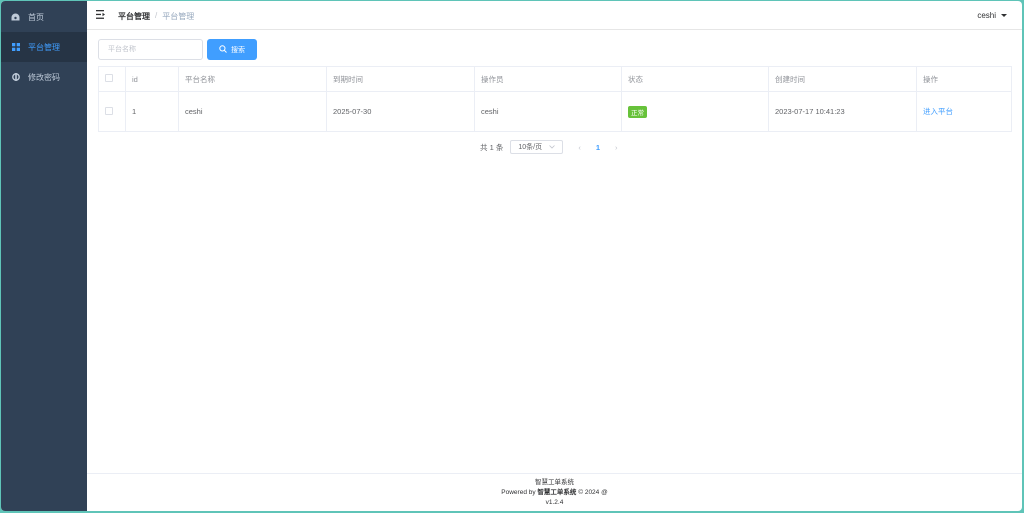  Describe the element at coordinates (695, 111) in the screenshot. I see `cell-status: 正常` at that location.